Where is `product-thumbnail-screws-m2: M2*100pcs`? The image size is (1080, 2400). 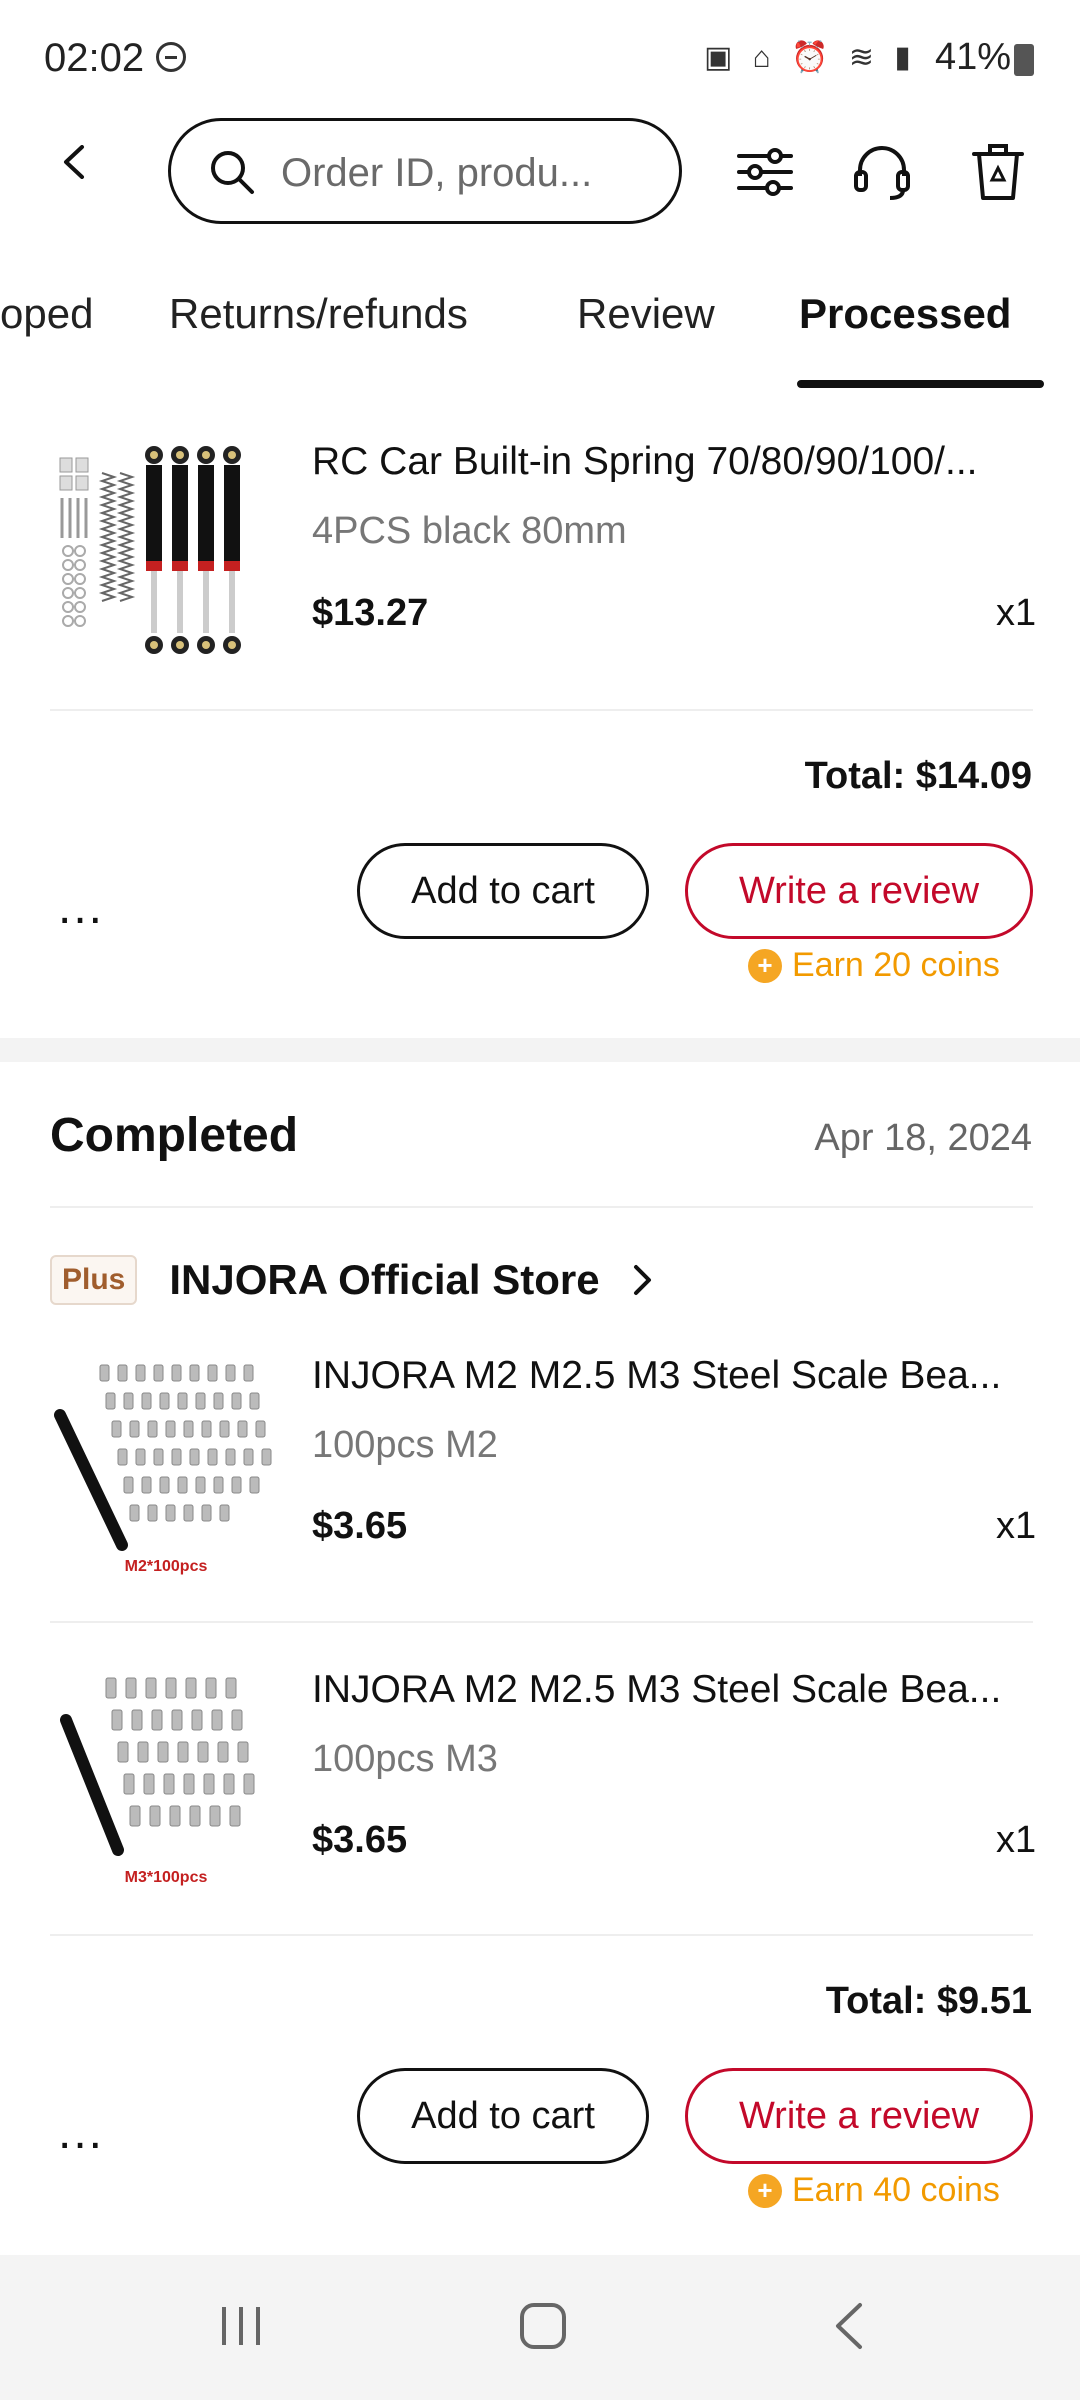 product-thumbnail-screws-m2: M2*100pcs is located at coordinates (170, 1465).